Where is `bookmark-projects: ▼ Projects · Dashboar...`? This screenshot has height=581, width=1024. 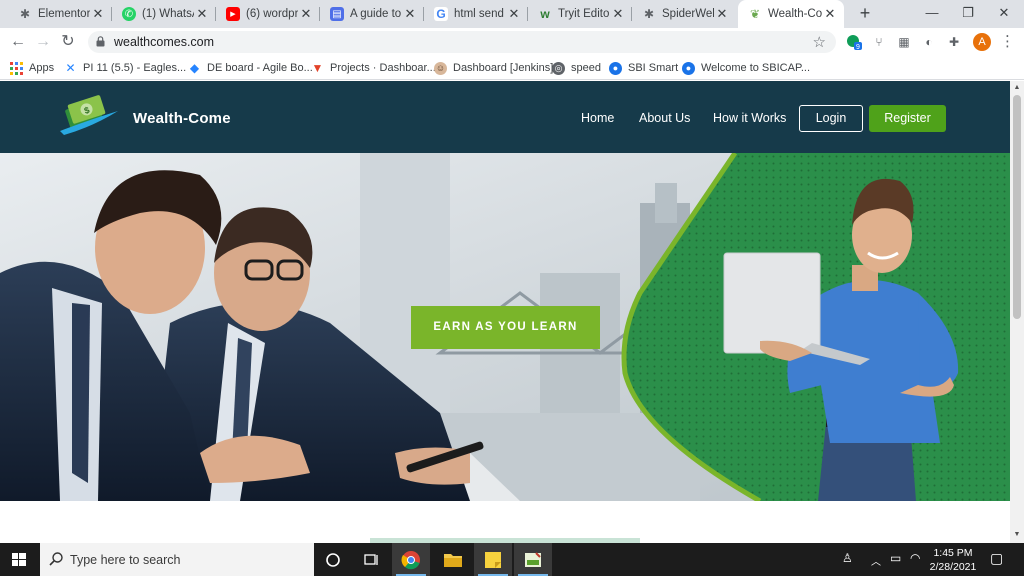
bookmark-projects: ▼ Projects · Dashboar... is located at coordinates (373, 68).